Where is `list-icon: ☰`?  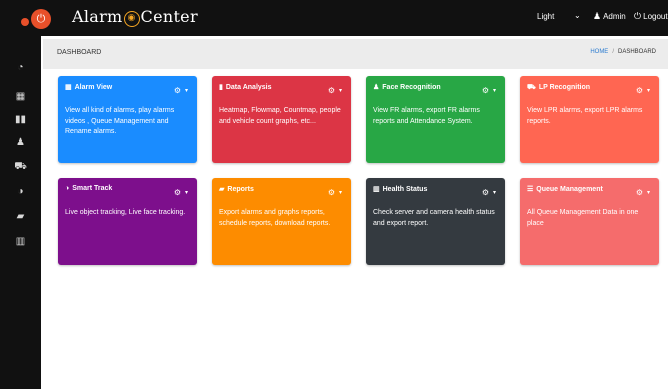 list-icon: ☰ is located at coordinates (530, 189).